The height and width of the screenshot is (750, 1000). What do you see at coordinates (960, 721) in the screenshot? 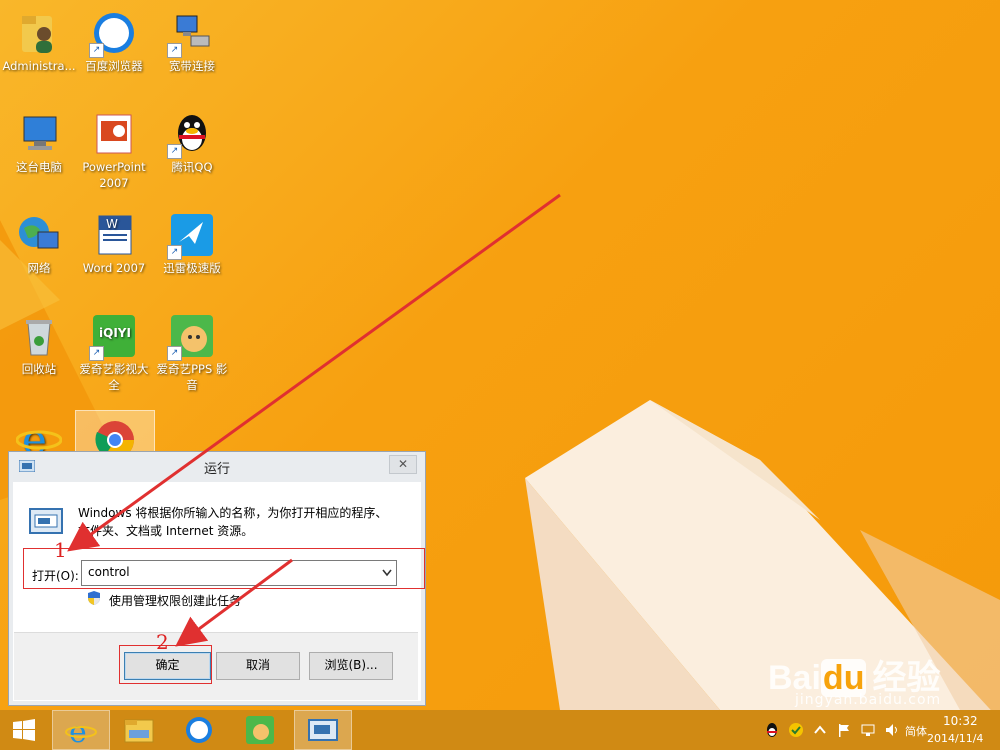
I see `clock-time: 10:32` at bounding box center [960, 721].